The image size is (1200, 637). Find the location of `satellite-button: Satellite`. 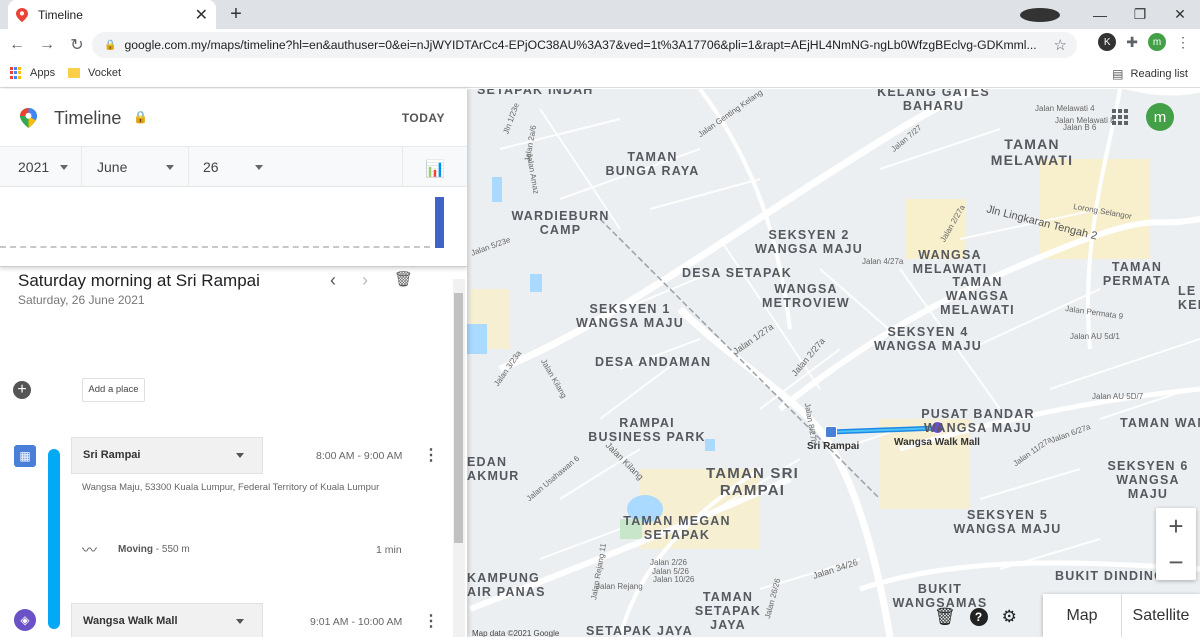

satellite-button: Satellite is located at coordinates (1161, 615).